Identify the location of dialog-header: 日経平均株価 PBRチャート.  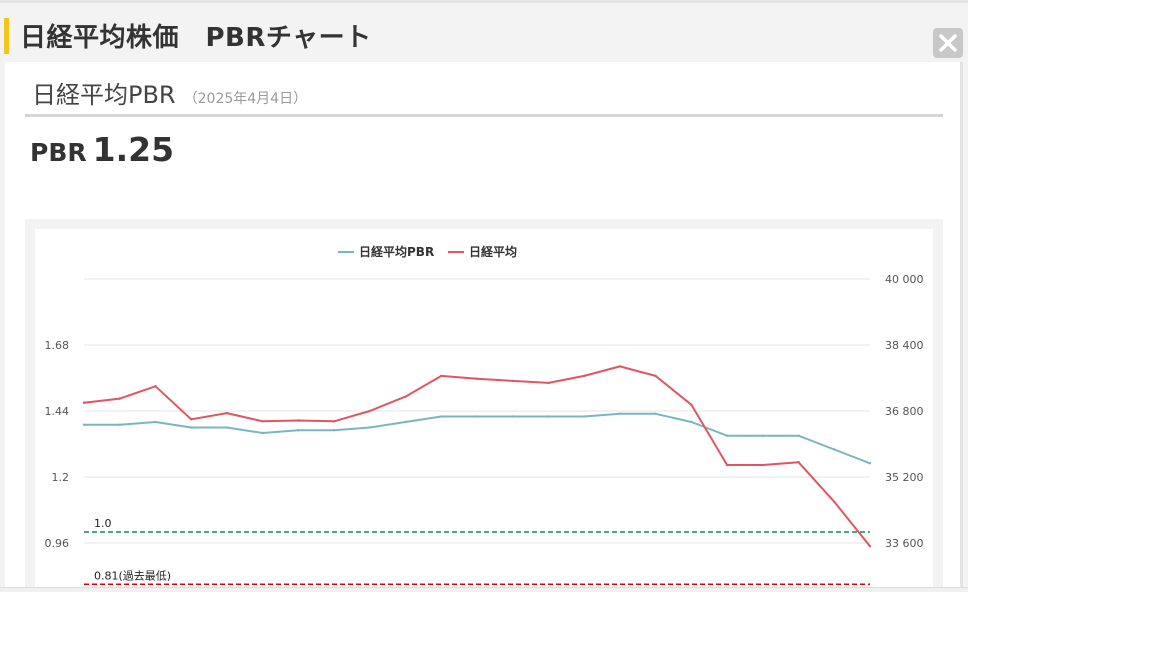
(484, 31).